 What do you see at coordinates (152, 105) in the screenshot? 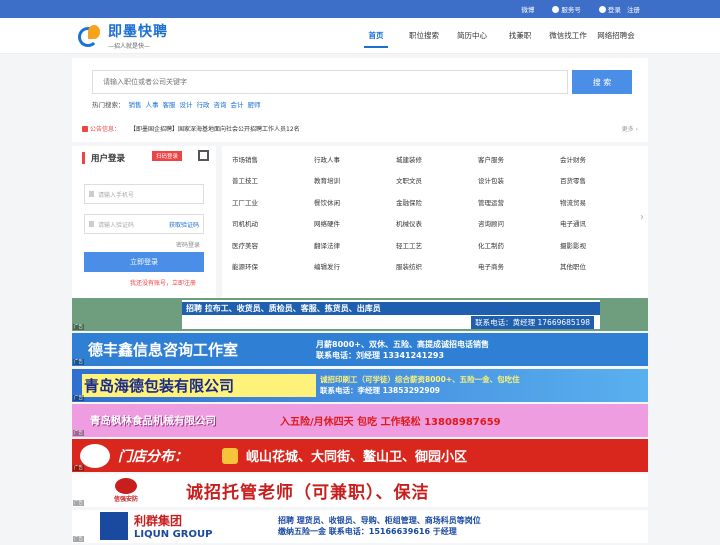
I see `hot-search-item: 人事` at bounding box center [152, 105].